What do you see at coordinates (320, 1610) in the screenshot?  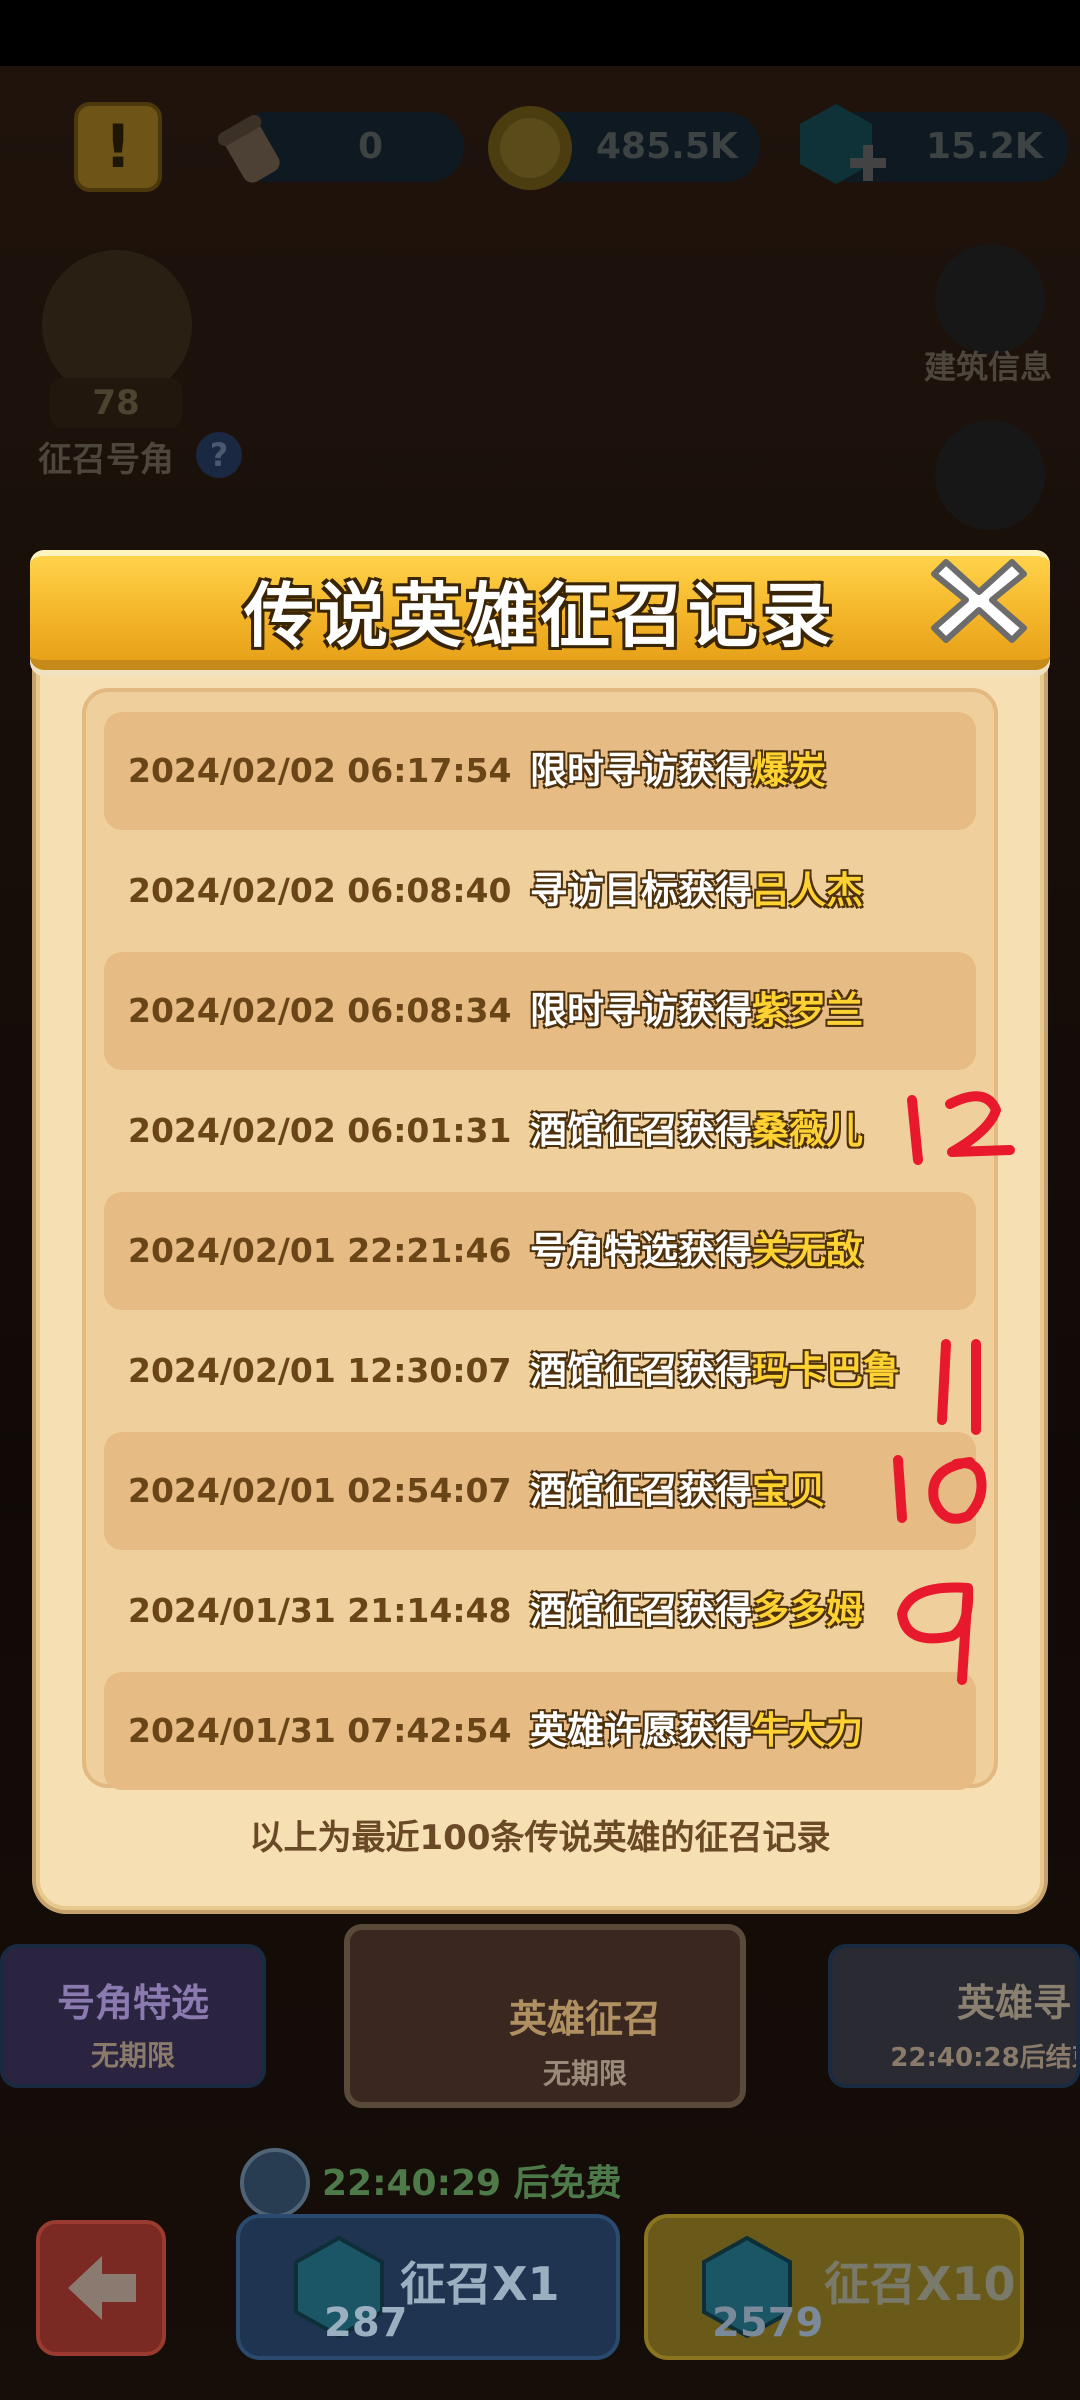 I see `record-time: 2024/01/31 21:14:48` at bounding box center [320, 1610].